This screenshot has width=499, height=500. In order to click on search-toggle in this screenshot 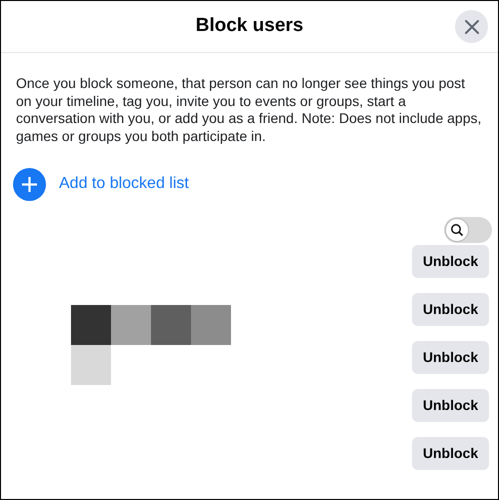, I will do `click(468, 230)`.